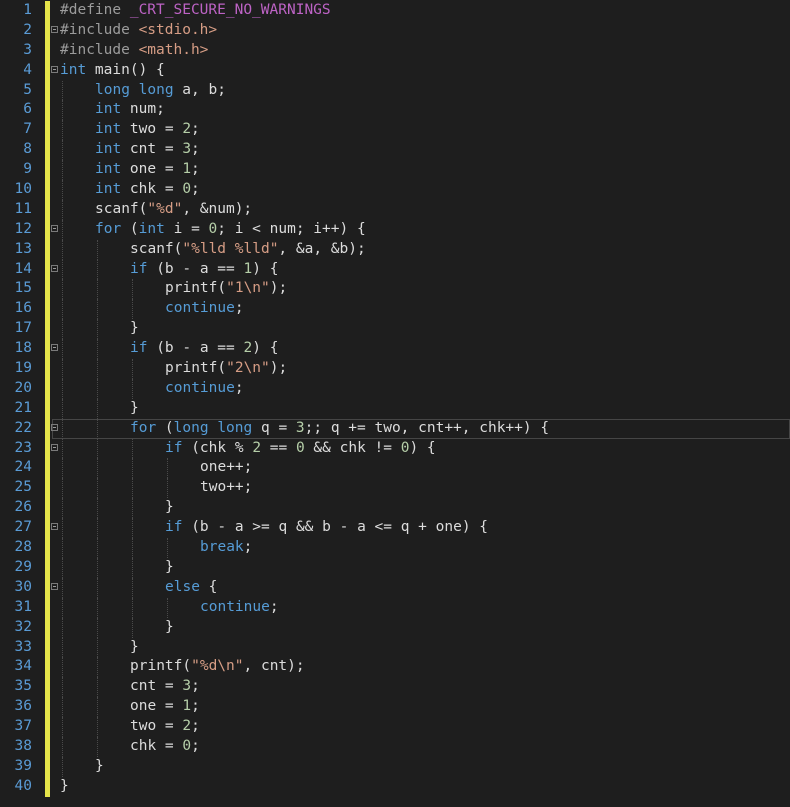  What do you see at coordinates (230, 10) in the screenshot?
I see `code-token: _CRT_SECURE_NO_WARNINGS` at bounding box center [230, 10].